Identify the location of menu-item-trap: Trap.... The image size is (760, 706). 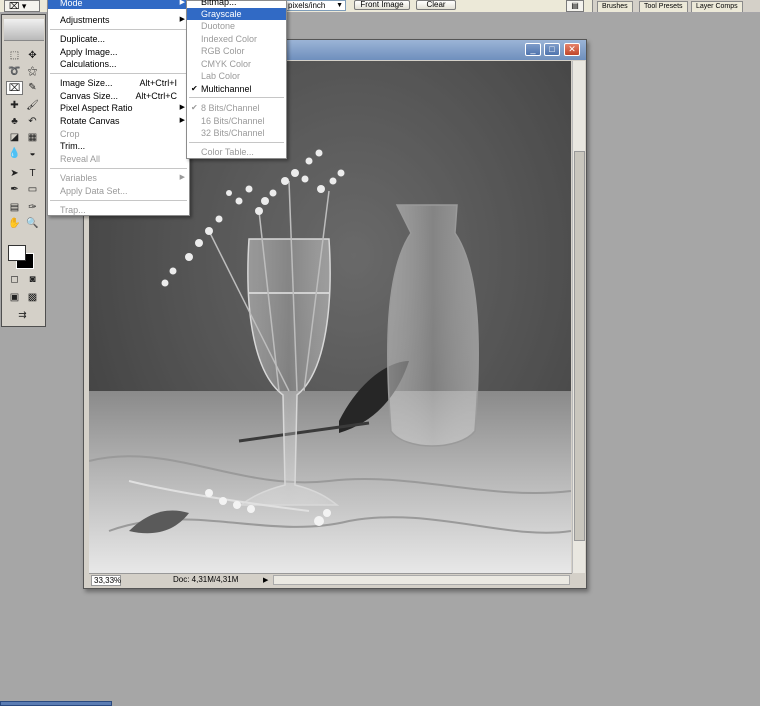
(118, 210).